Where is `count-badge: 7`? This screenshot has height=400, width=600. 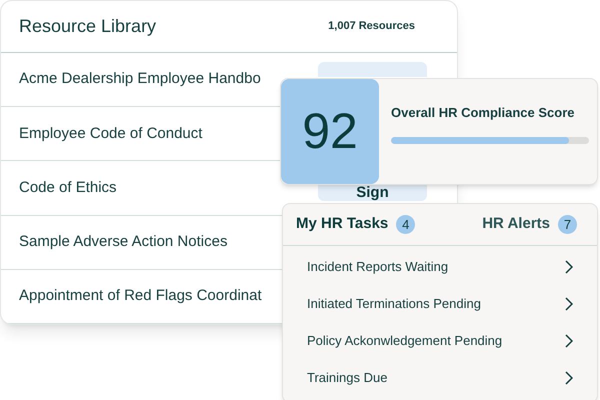
count-badge: 7 is located at coordinates (567, 224).